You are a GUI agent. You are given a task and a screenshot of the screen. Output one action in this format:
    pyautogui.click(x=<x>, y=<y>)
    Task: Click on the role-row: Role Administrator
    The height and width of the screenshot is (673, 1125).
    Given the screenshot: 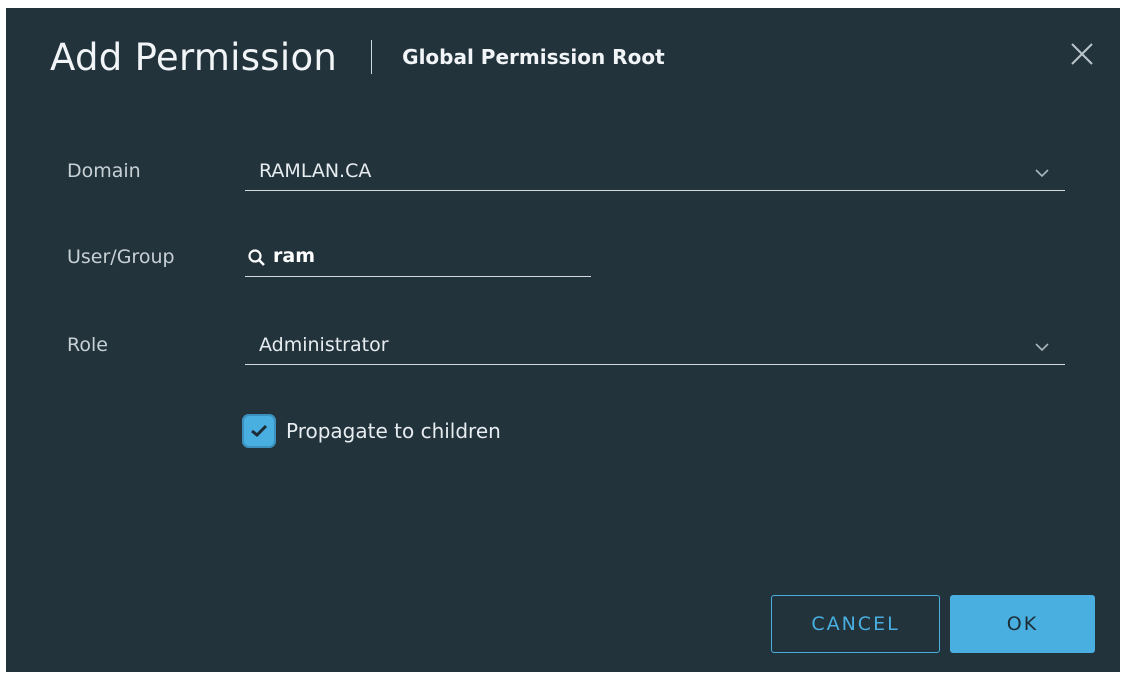 What is the action you would take?
    pyautogui.click(x=563, y=346)
    